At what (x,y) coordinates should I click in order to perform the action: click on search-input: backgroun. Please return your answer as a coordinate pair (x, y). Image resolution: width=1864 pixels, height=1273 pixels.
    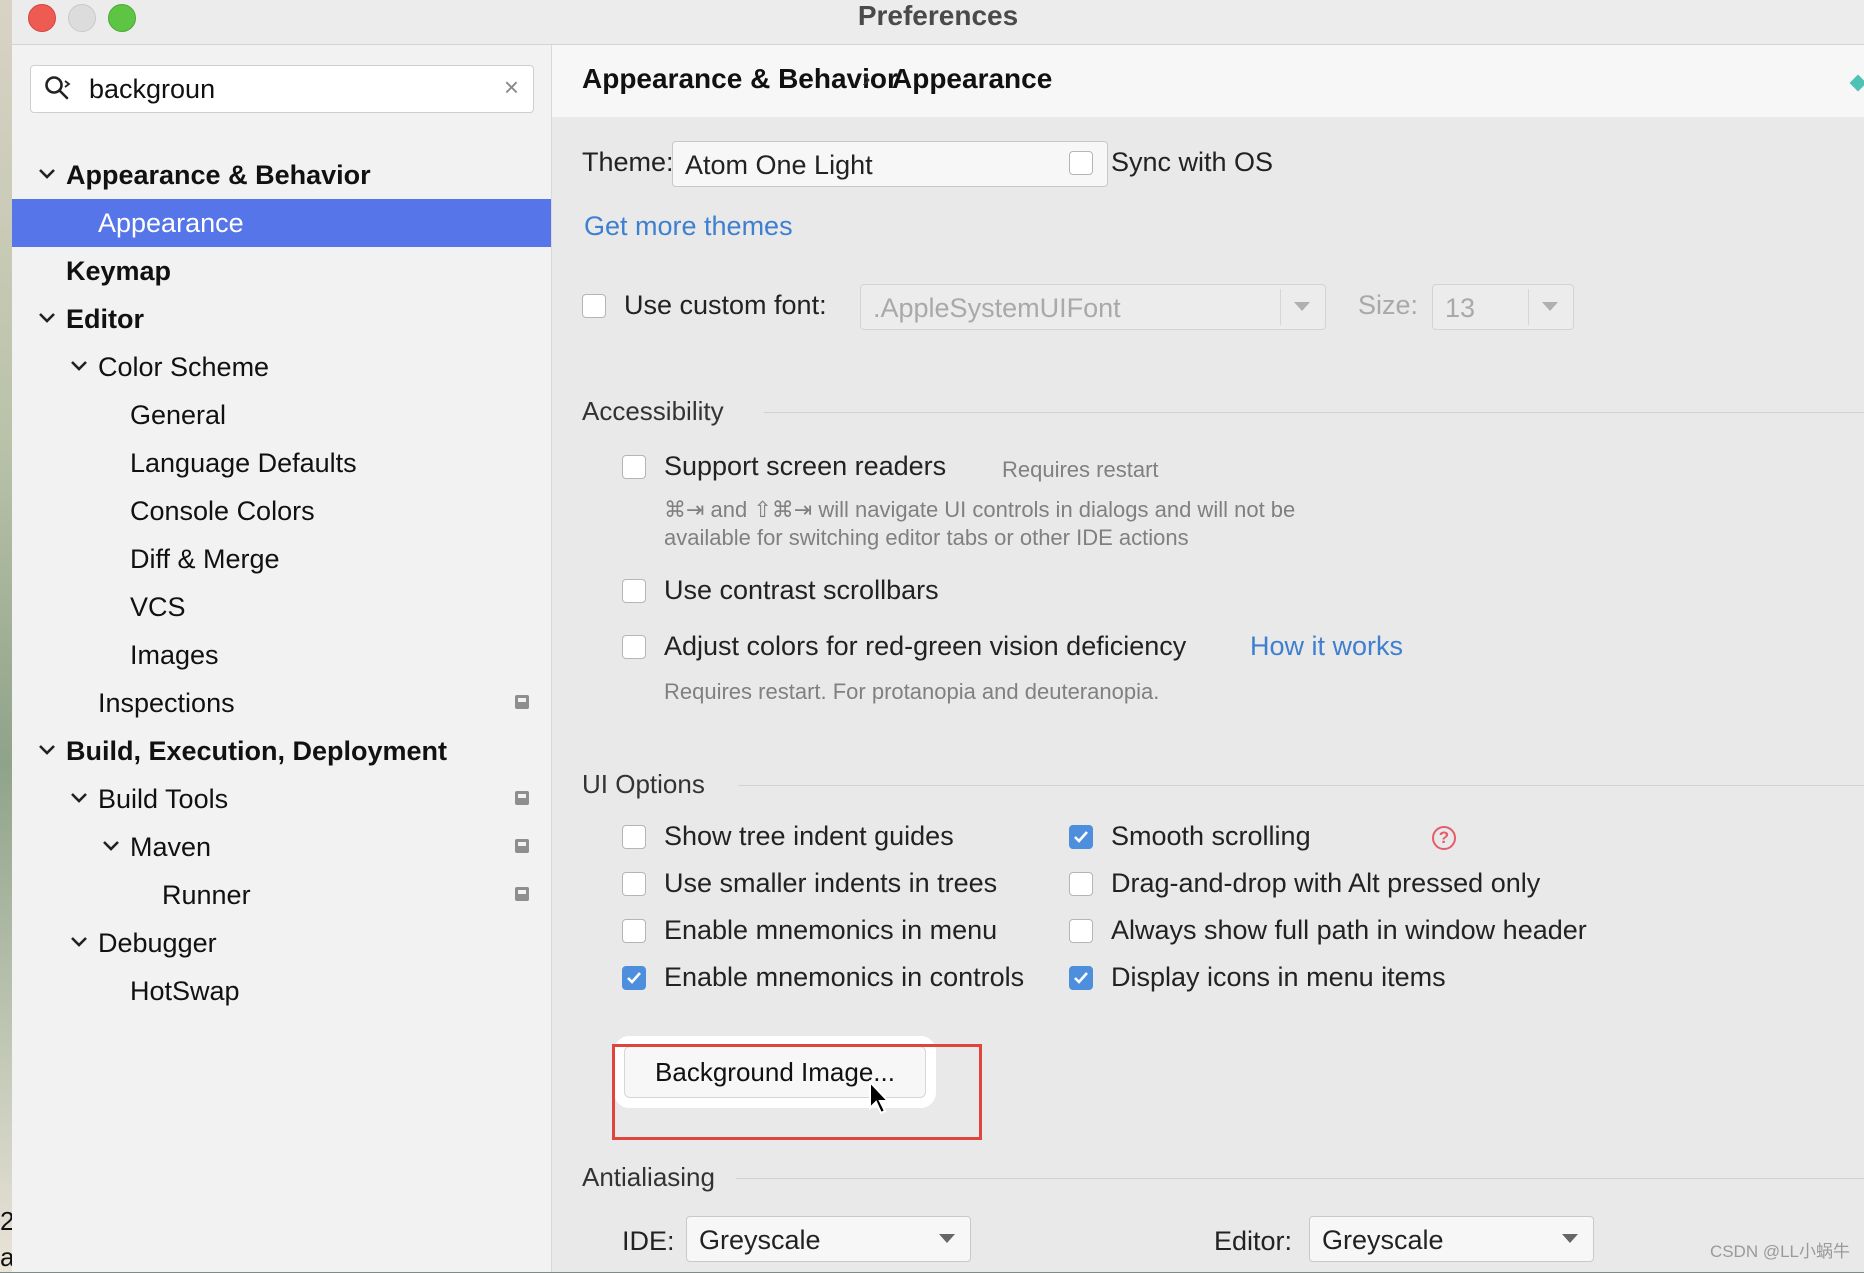
    Looking at the image, I should click on (152, 89).